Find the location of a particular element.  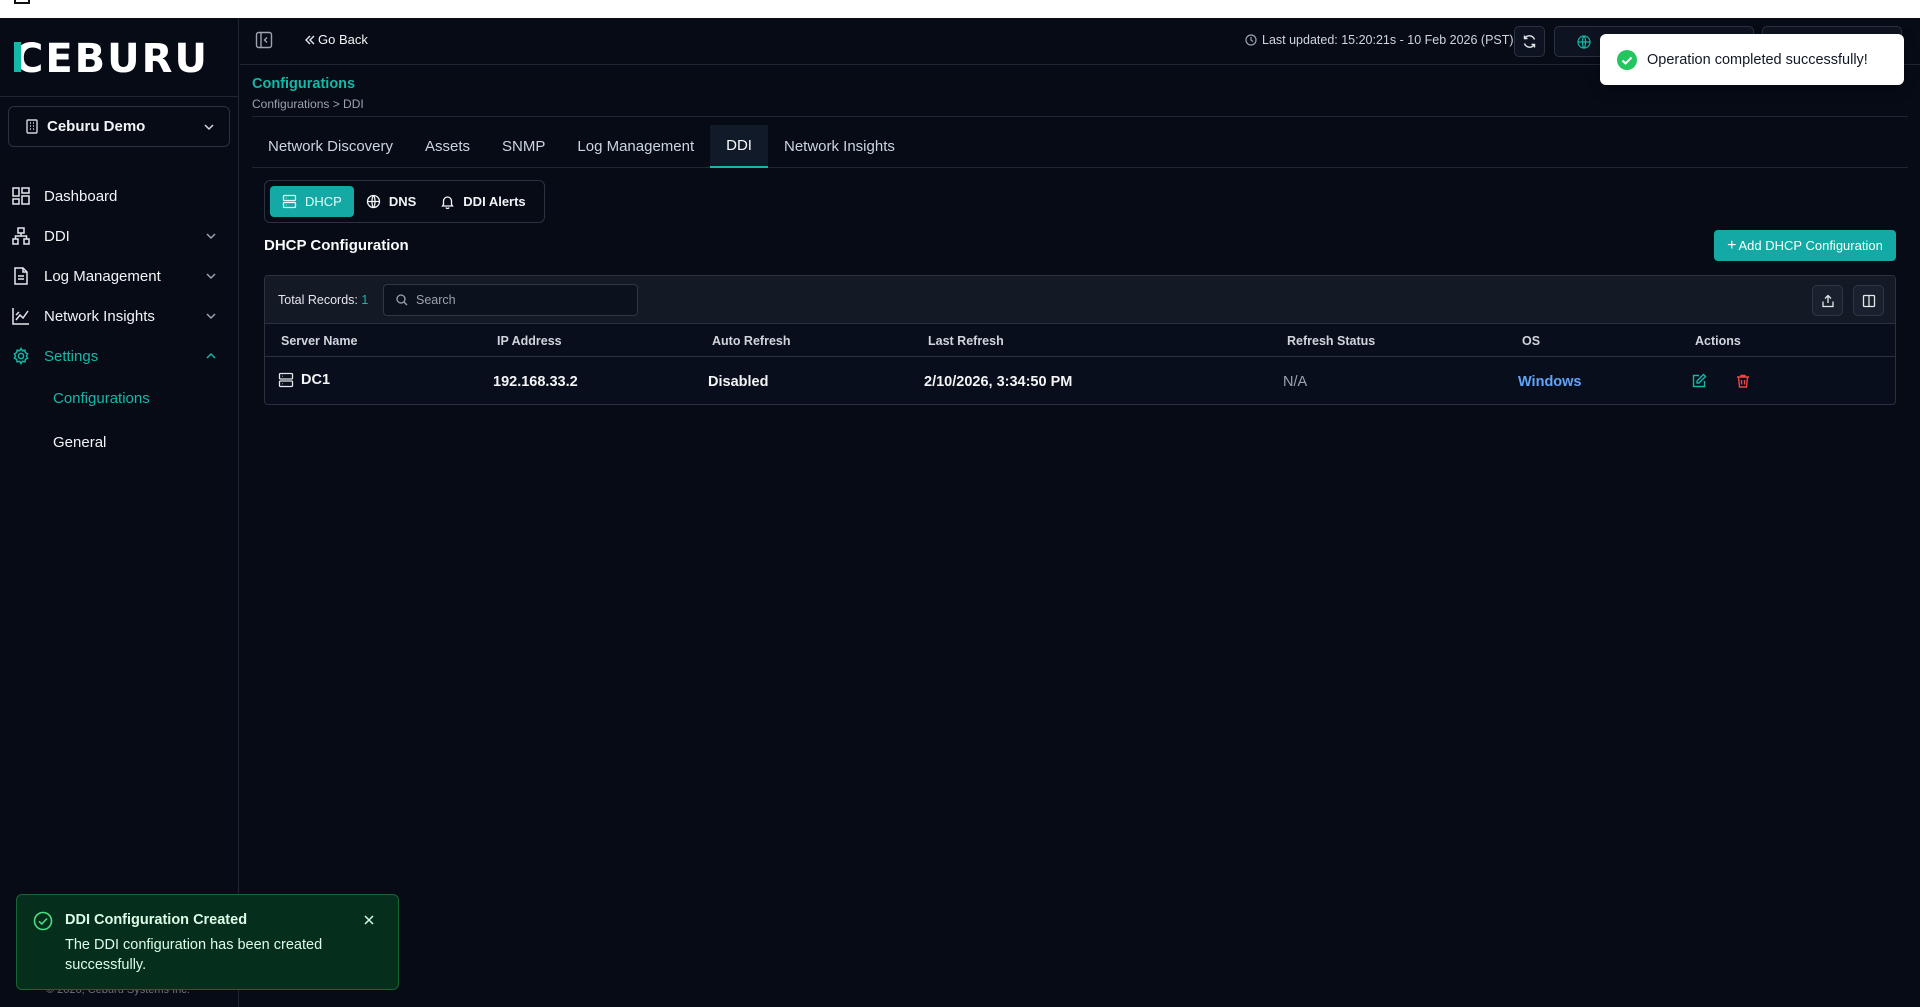

cell-auto-refresh: Disabled is located at coordinates (738, 382).